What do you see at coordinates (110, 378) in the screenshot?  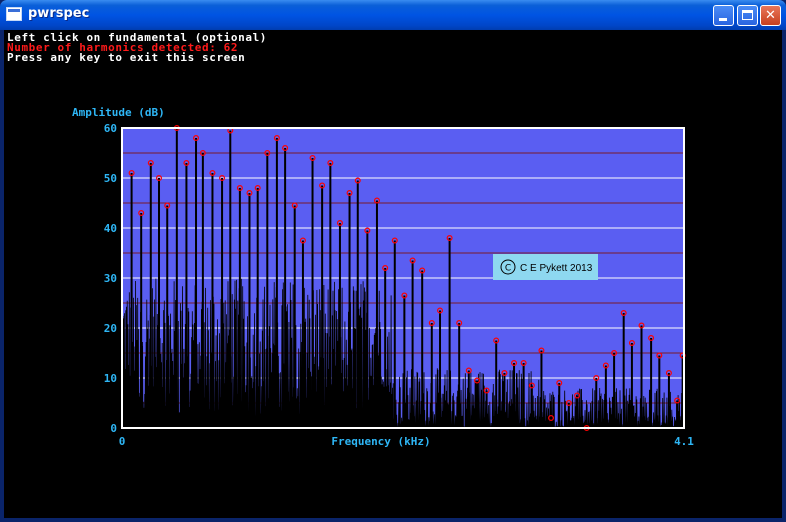 I see `y-tick-label: 10` at bounding box center [110, 378].